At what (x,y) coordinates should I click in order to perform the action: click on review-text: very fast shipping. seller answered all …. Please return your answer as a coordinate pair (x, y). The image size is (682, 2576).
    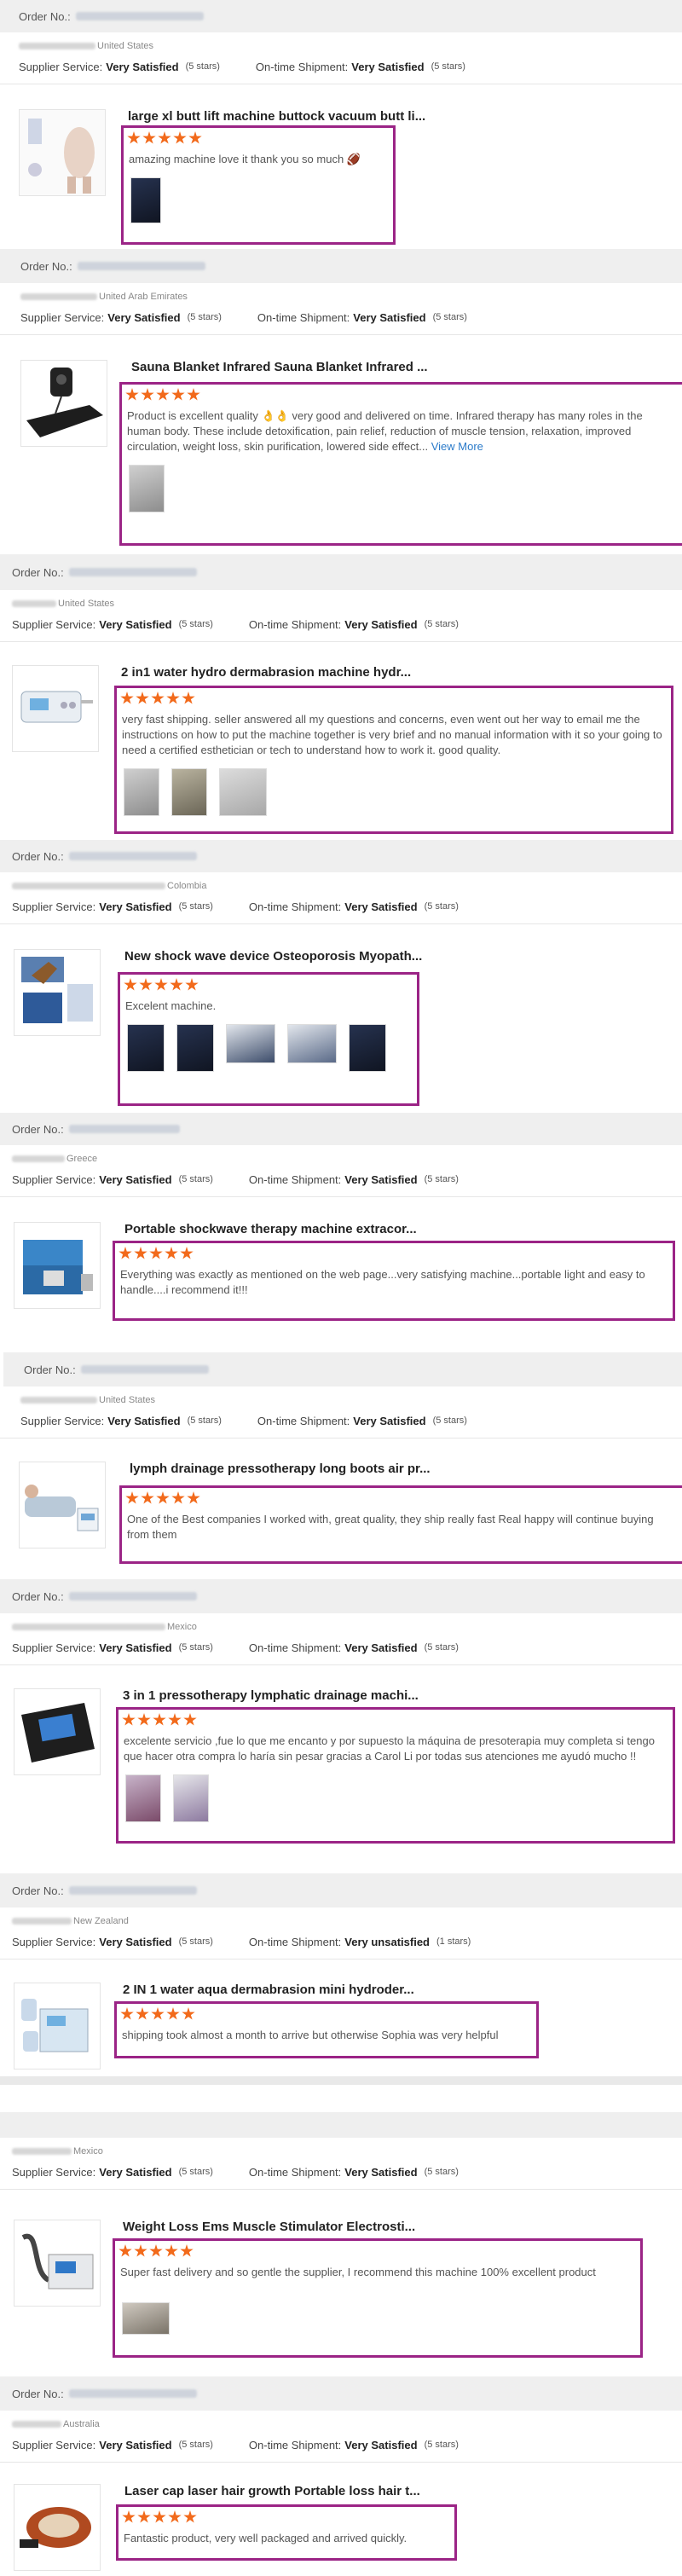
    Looking at the image, I should click on (392, 734).